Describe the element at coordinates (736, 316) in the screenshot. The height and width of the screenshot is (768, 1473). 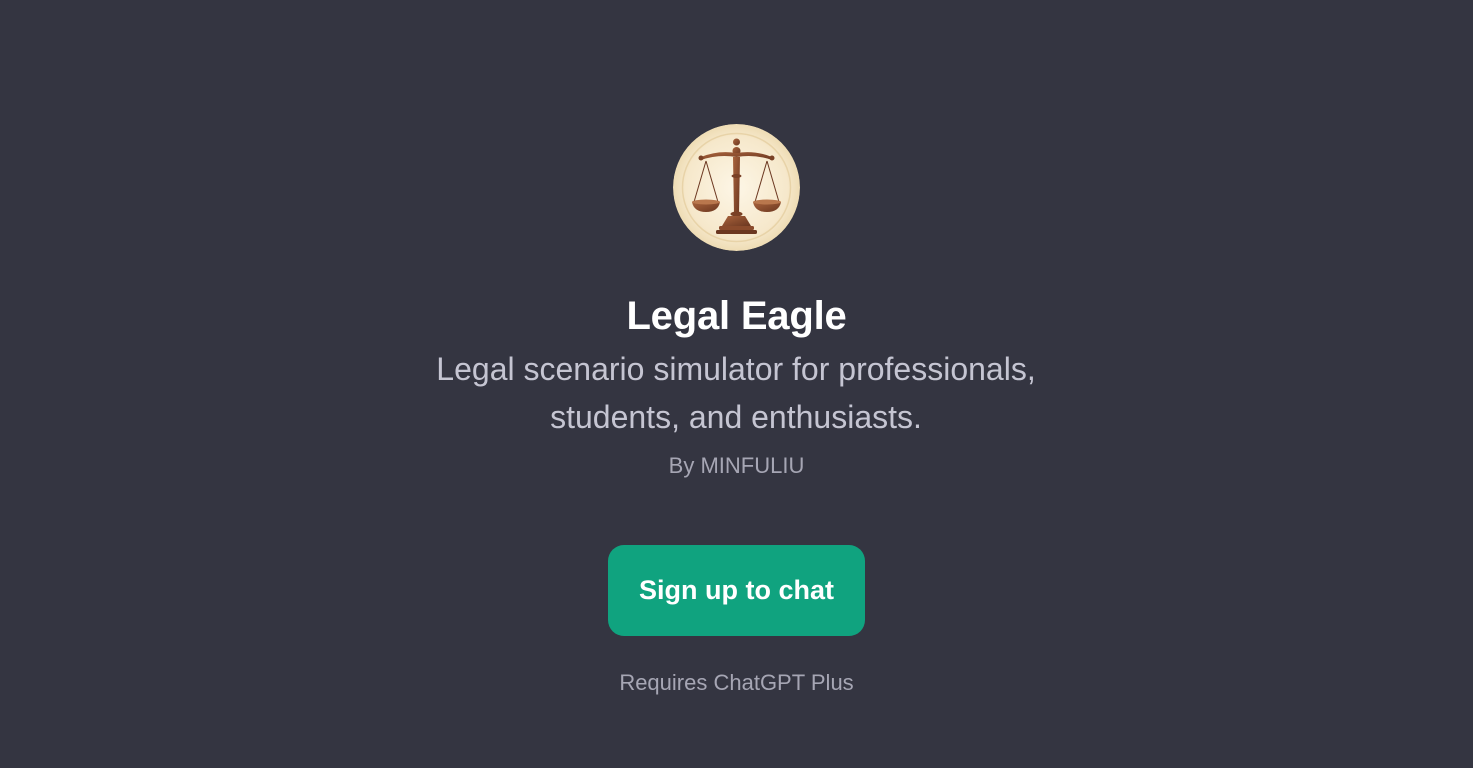
I see `gpt-title: Legal Eagle` at that location.